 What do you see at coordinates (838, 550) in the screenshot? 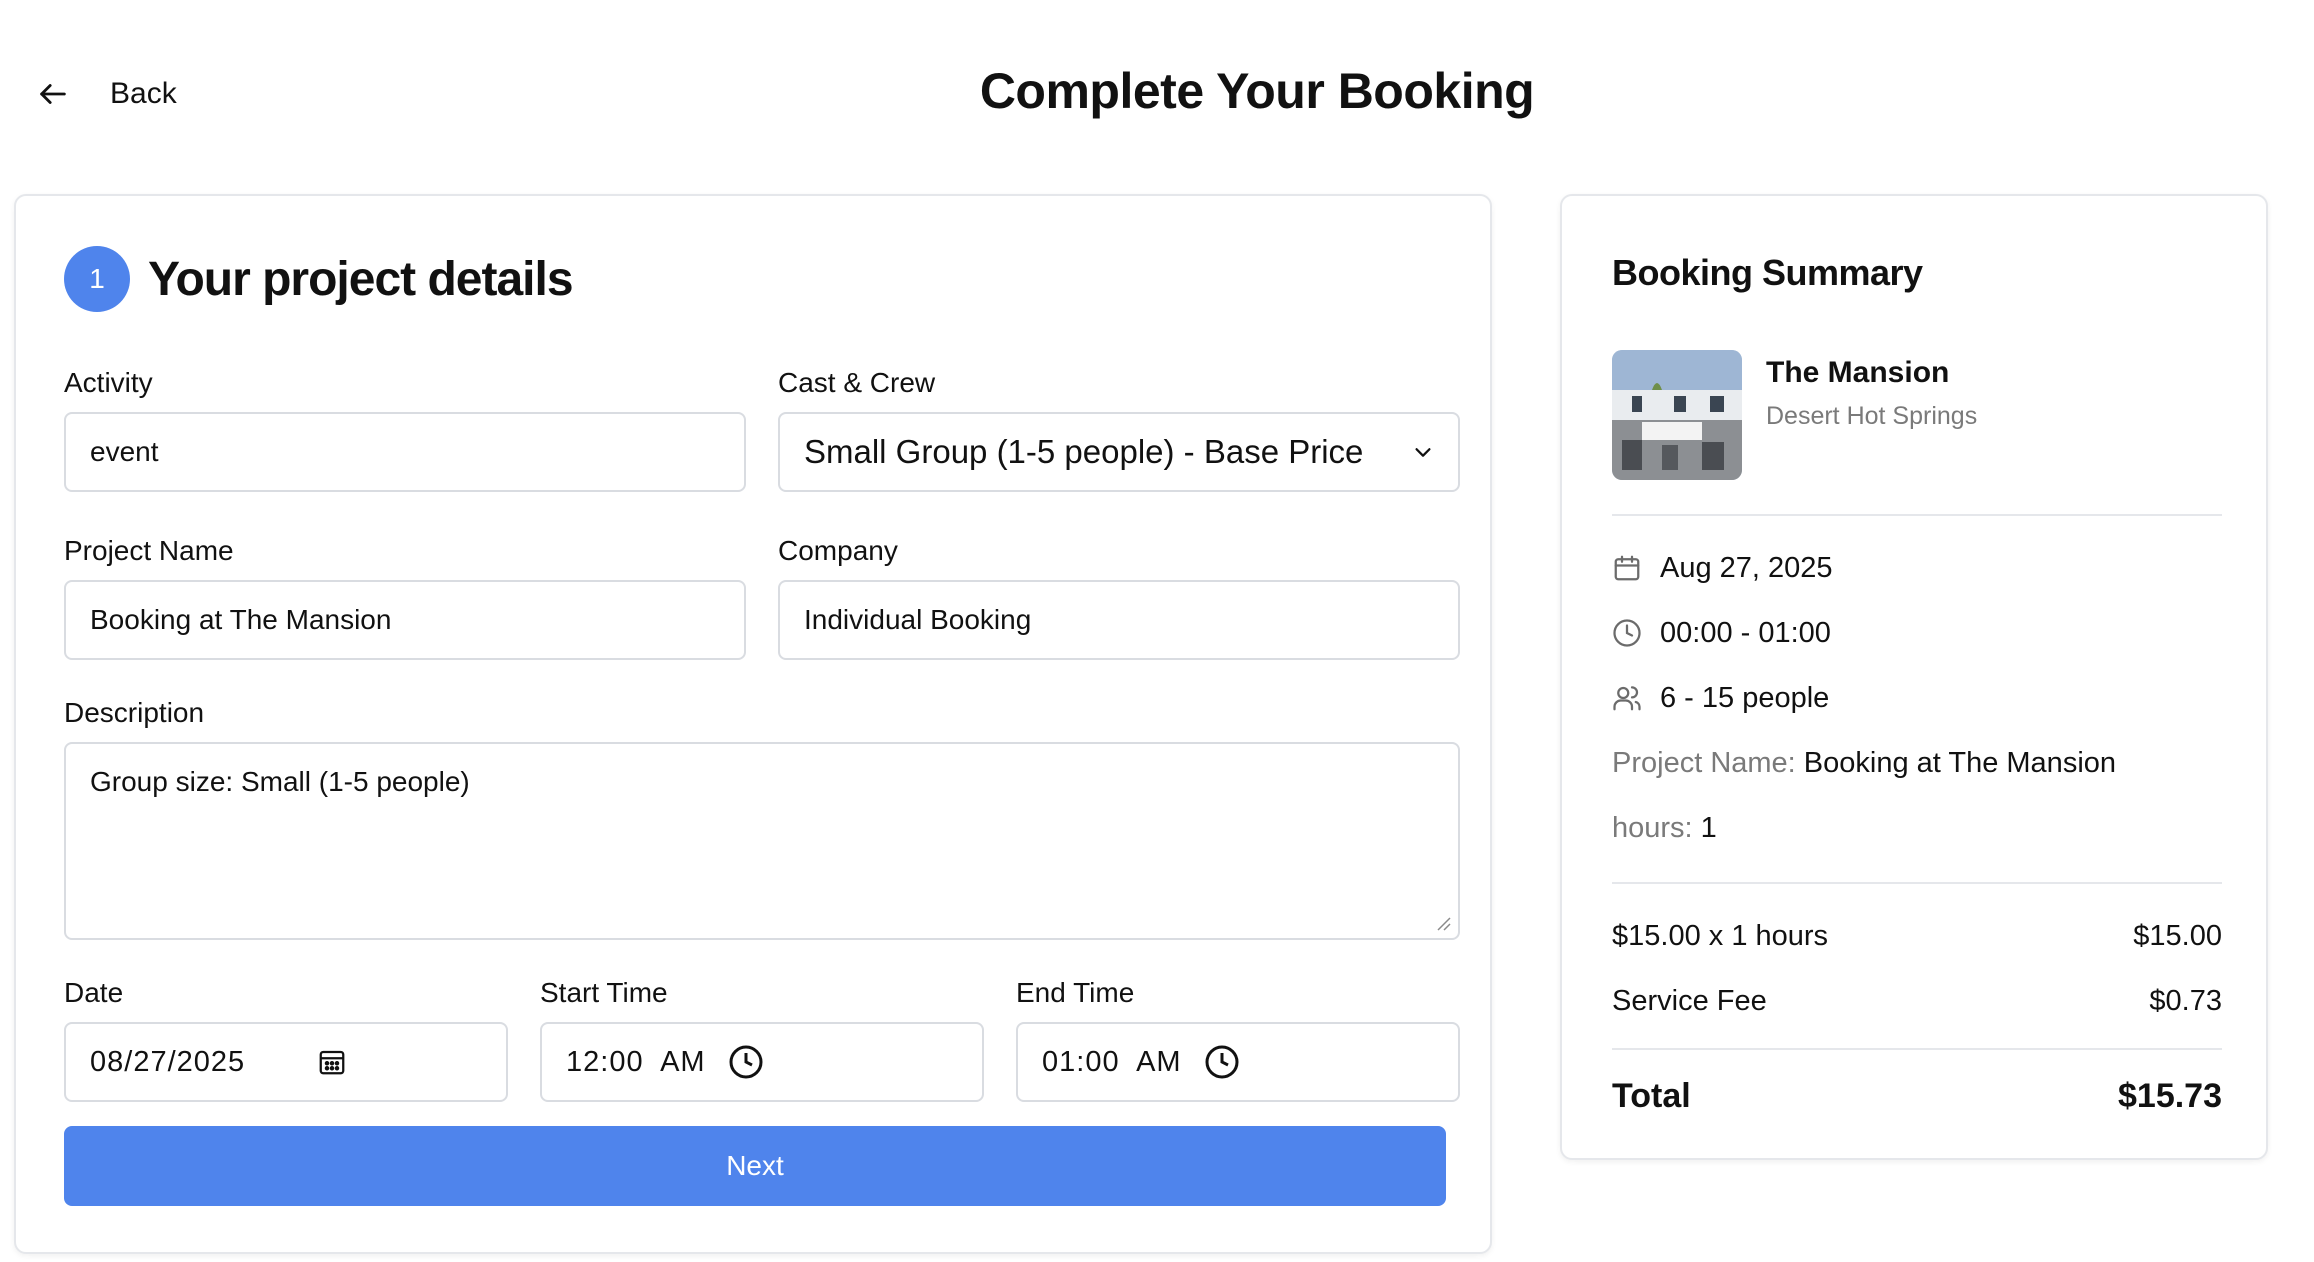
I see `company-label: Company` at bounding box center [838, 550].